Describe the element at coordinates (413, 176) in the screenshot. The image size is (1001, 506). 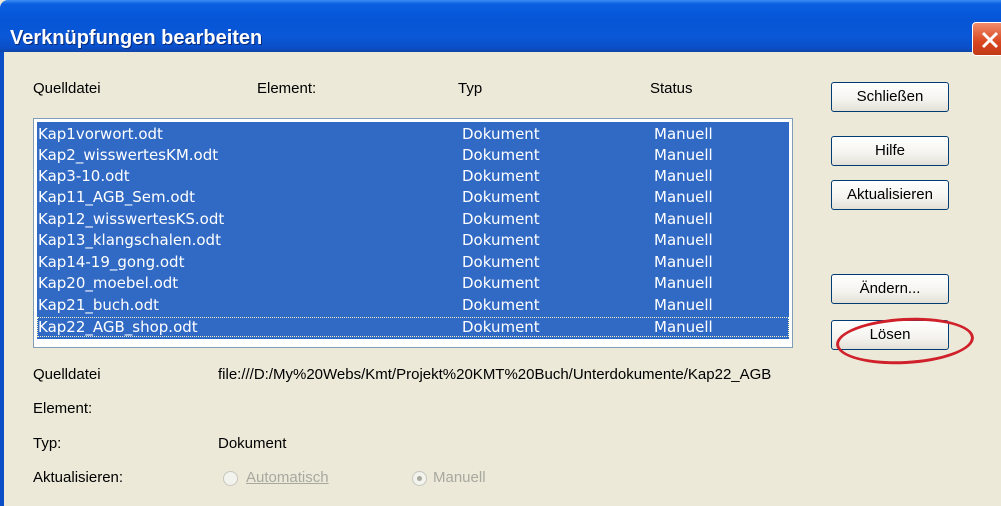
I see `list-item: Kap3-10.odt Dokument Manuell` at that location.